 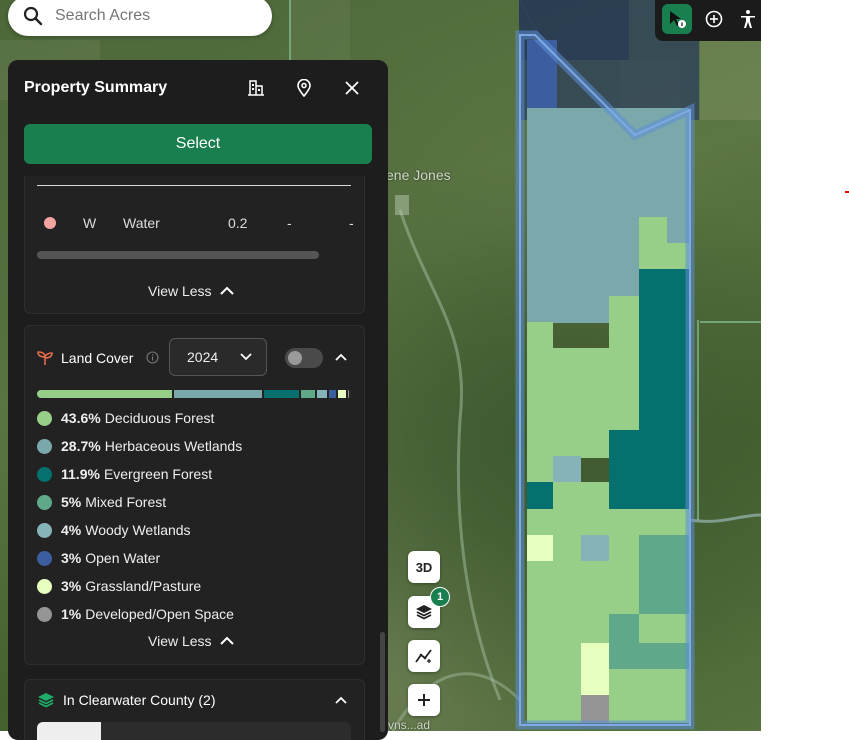 What do you see at coordinates (351, 223) in the screenshot?
I see `soil-col5: -` at bounding box center [351, 223].